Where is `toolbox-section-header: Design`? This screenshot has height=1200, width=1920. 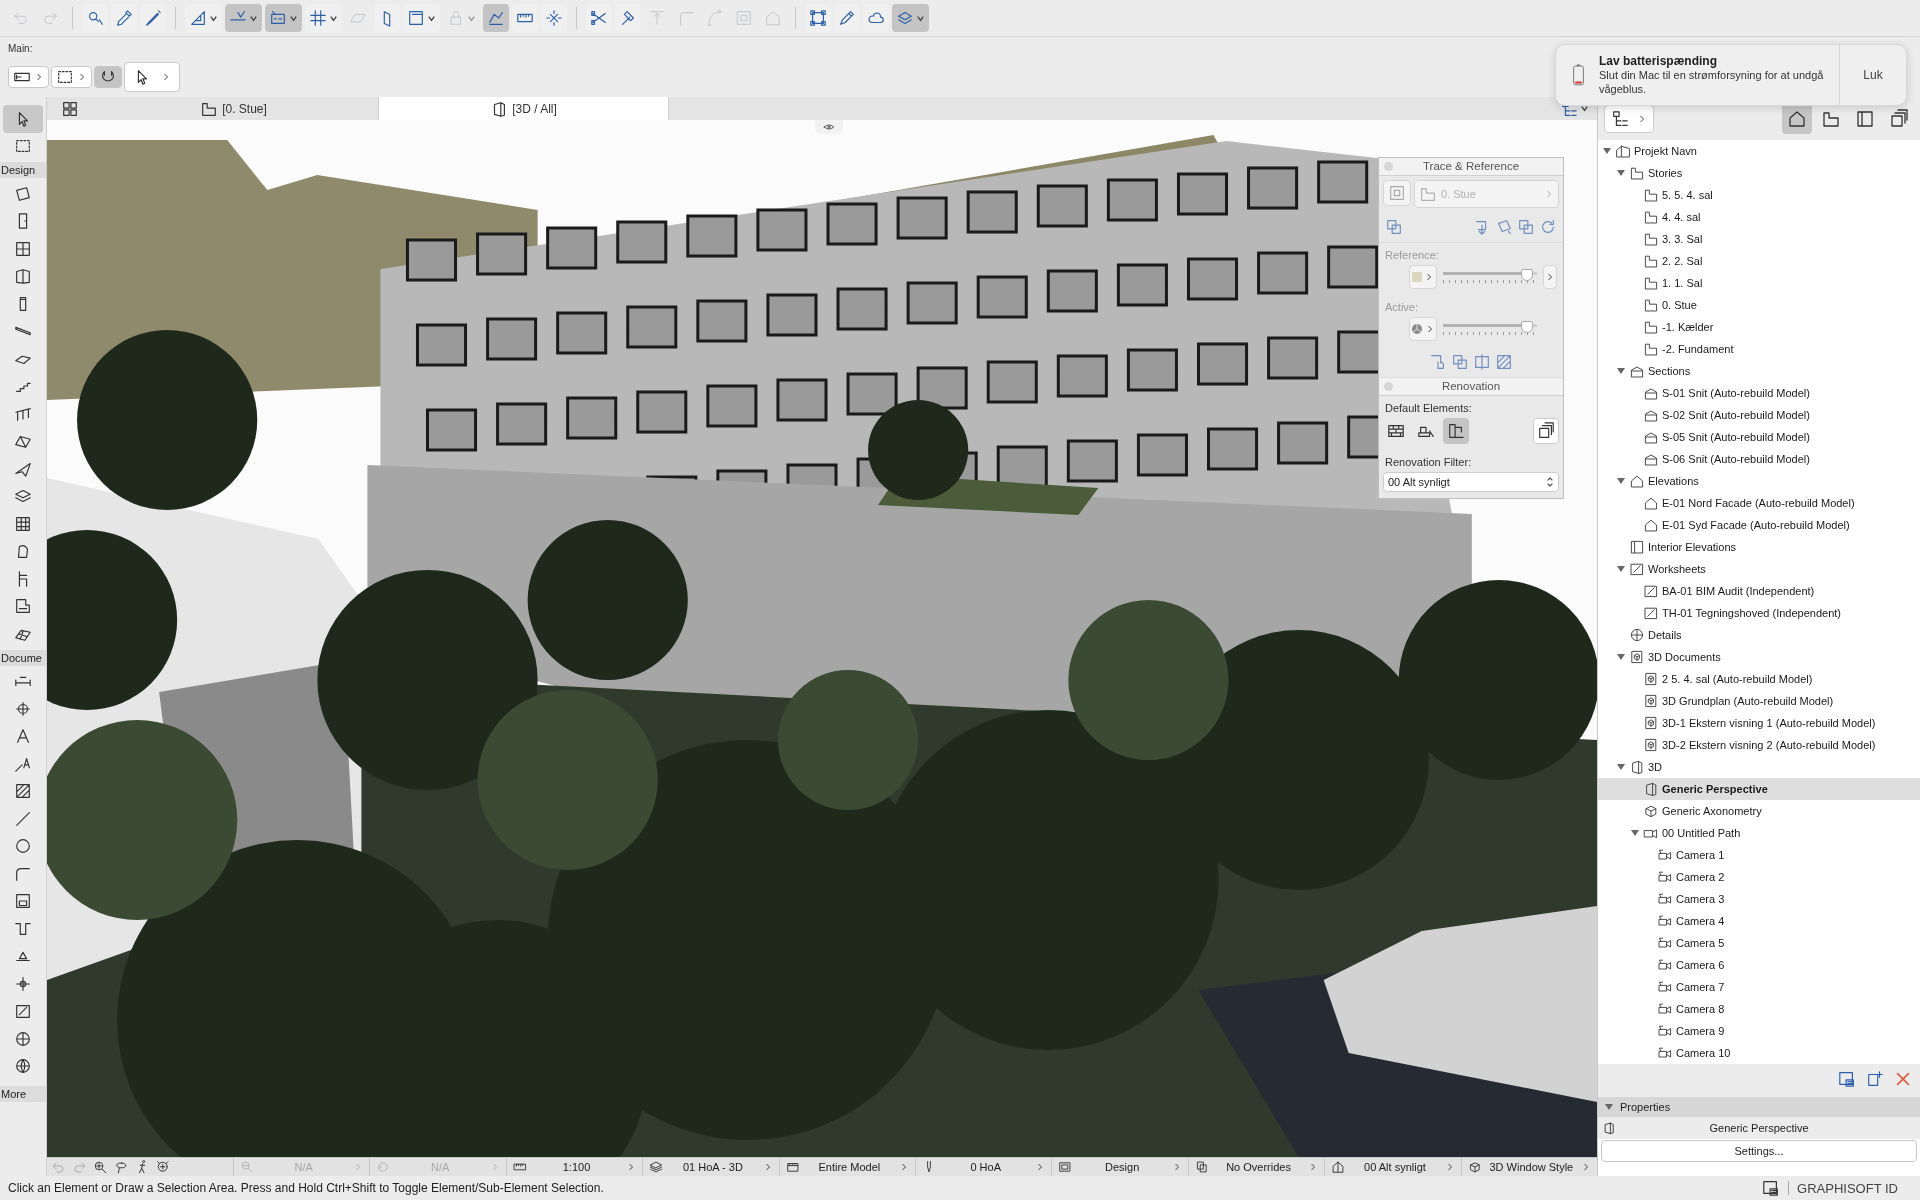 toolbox-section-header: Design is located at coordinates (23, 170).